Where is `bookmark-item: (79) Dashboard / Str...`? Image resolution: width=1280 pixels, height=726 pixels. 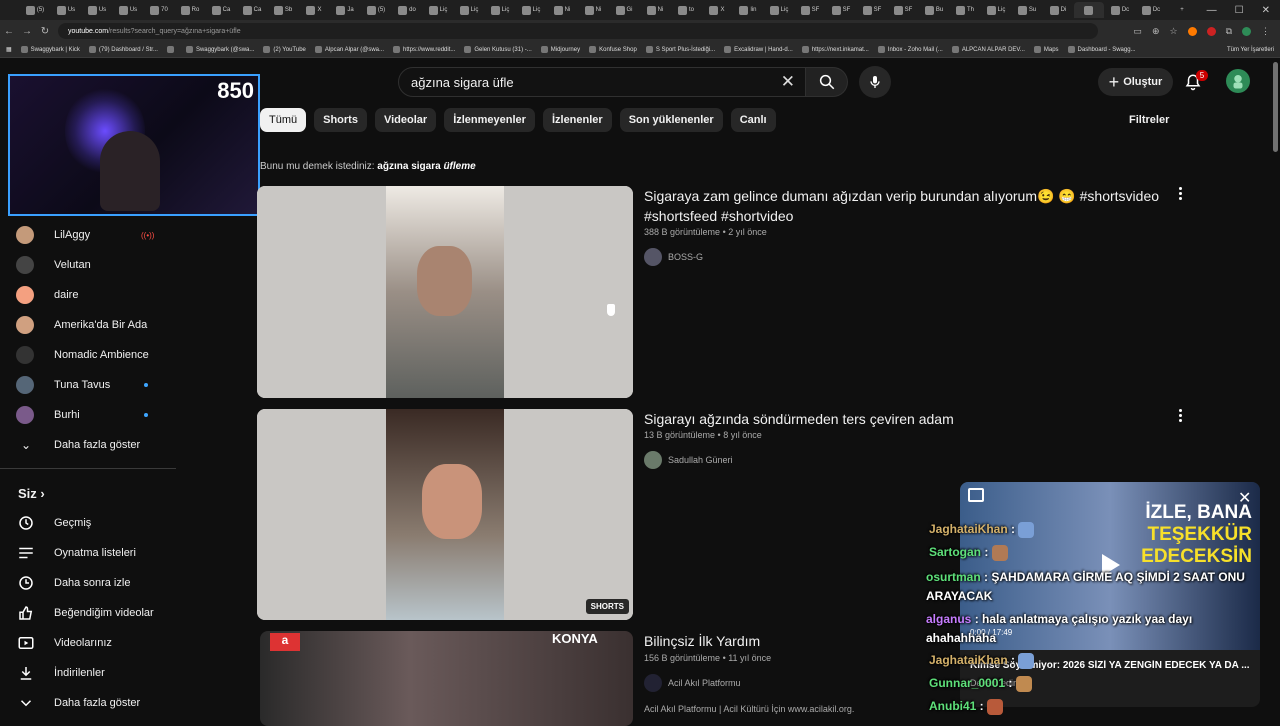 bookmark-item: (79) Dashboard / Str... is located at coordinates (123, 49).